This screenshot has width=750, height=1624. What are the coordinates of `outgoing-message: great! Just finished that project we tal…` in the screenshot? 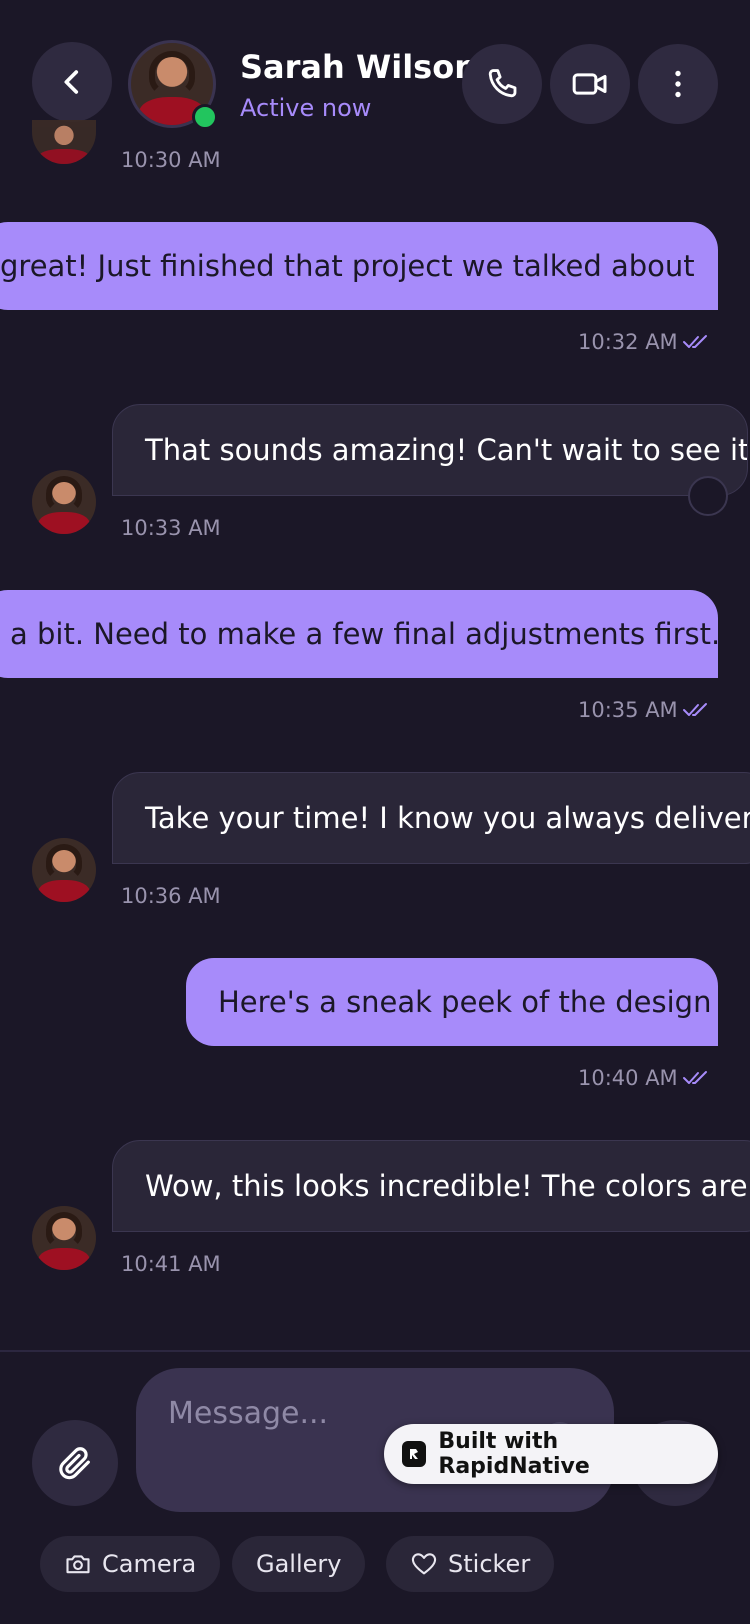 It's located at (359, 266).